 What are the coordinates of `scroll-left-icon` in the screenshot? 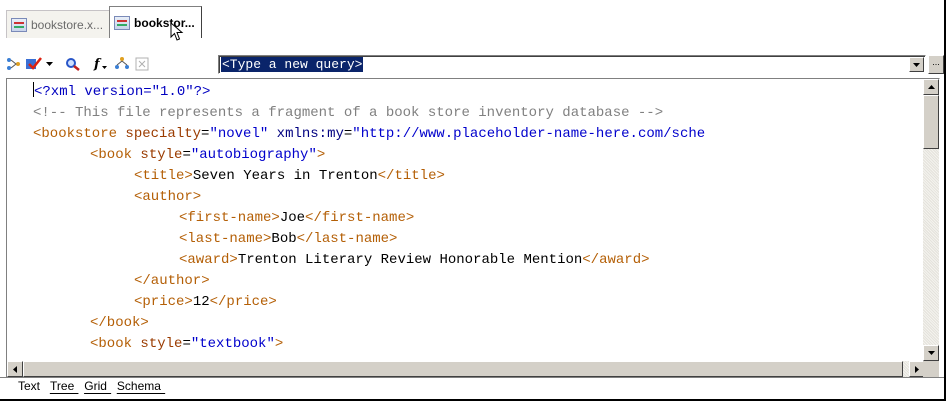 It's located at (15, 369).